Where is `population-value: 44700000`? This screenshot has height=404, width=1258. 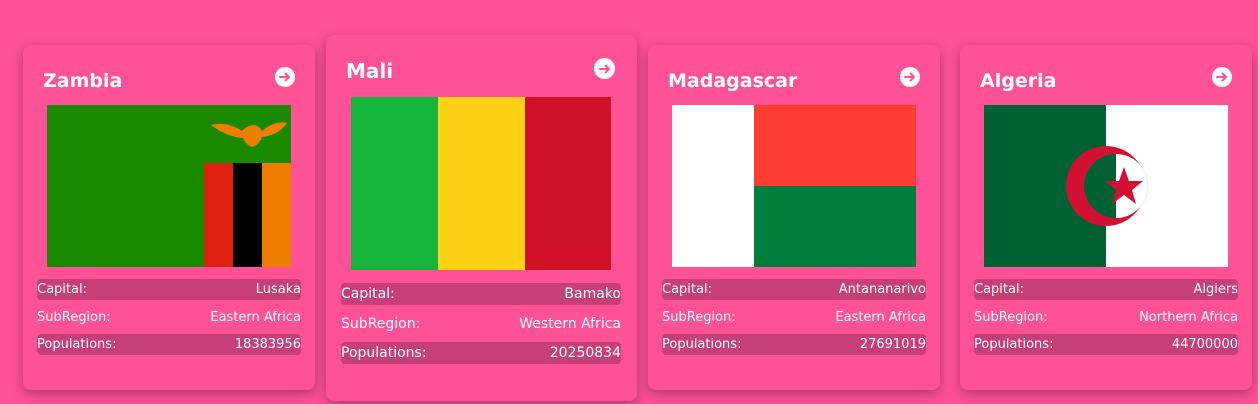 population-value: 44700000 is located at coordinates (1204, 344).